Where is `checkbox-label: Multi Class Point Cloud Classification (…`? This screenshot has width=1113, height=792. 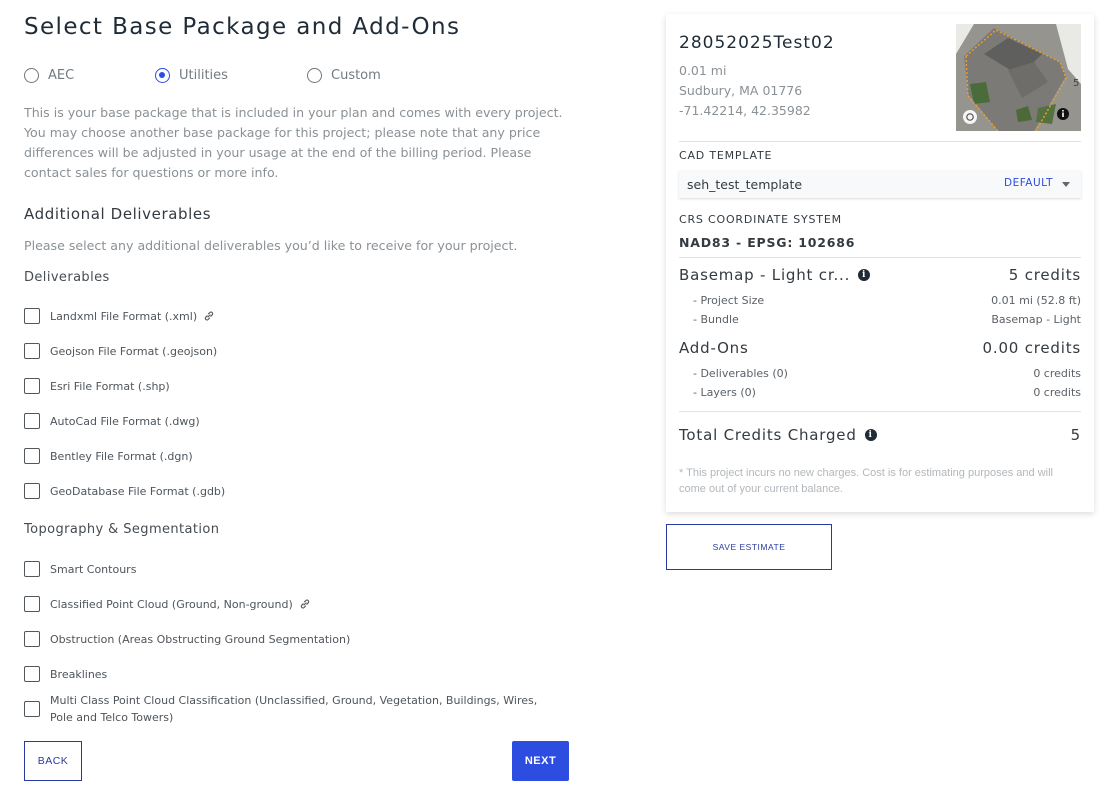 checkbox-label: Multi Class Point Cloud Classification (… is located at coordinates (294, 709).